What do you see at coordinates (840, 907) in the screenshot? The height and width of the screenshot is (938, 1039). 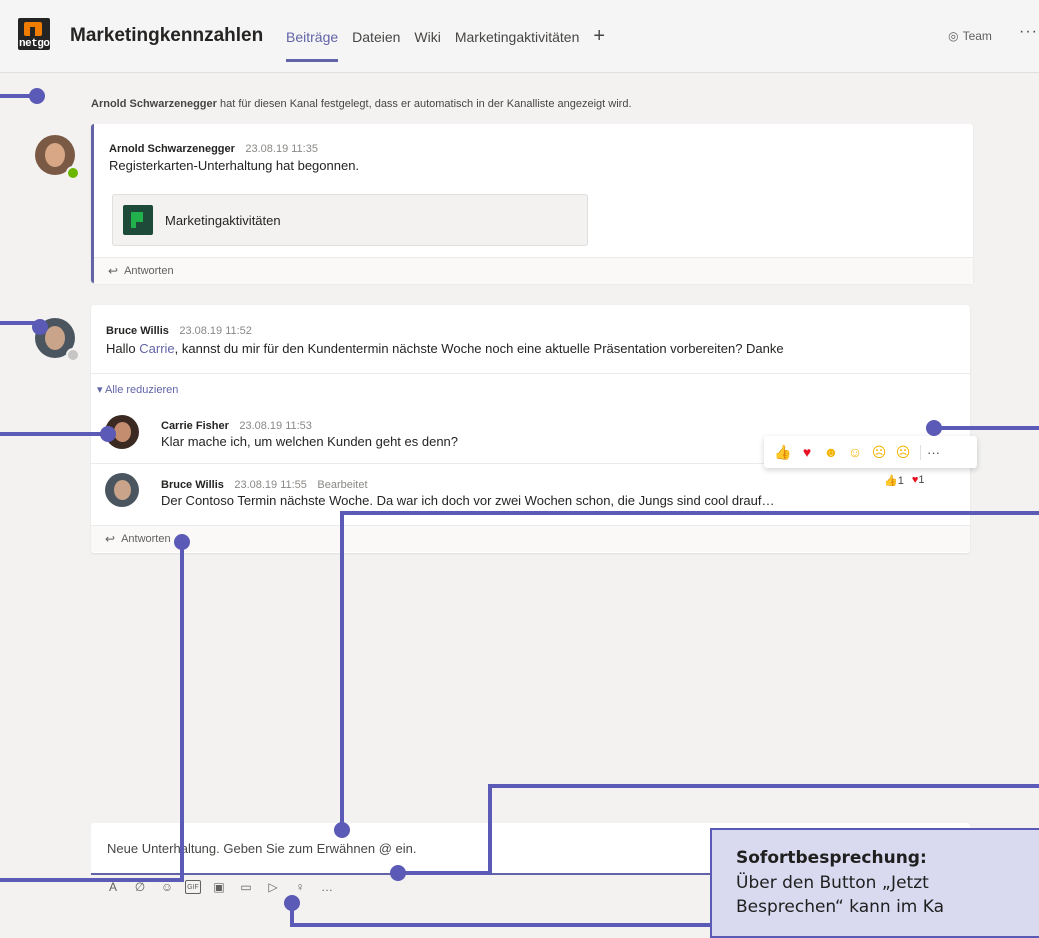 I see `callout-text-line2: Besprechen“ kann im Ka` at bounding box center [840, 907].